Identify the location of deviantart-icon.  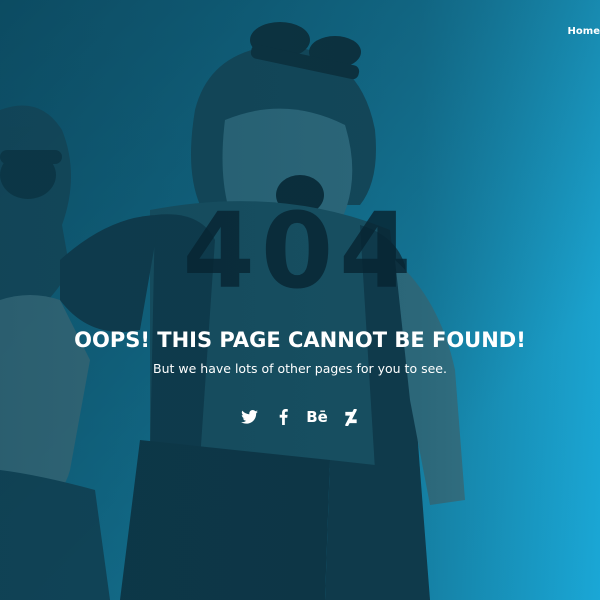
(351, 417).